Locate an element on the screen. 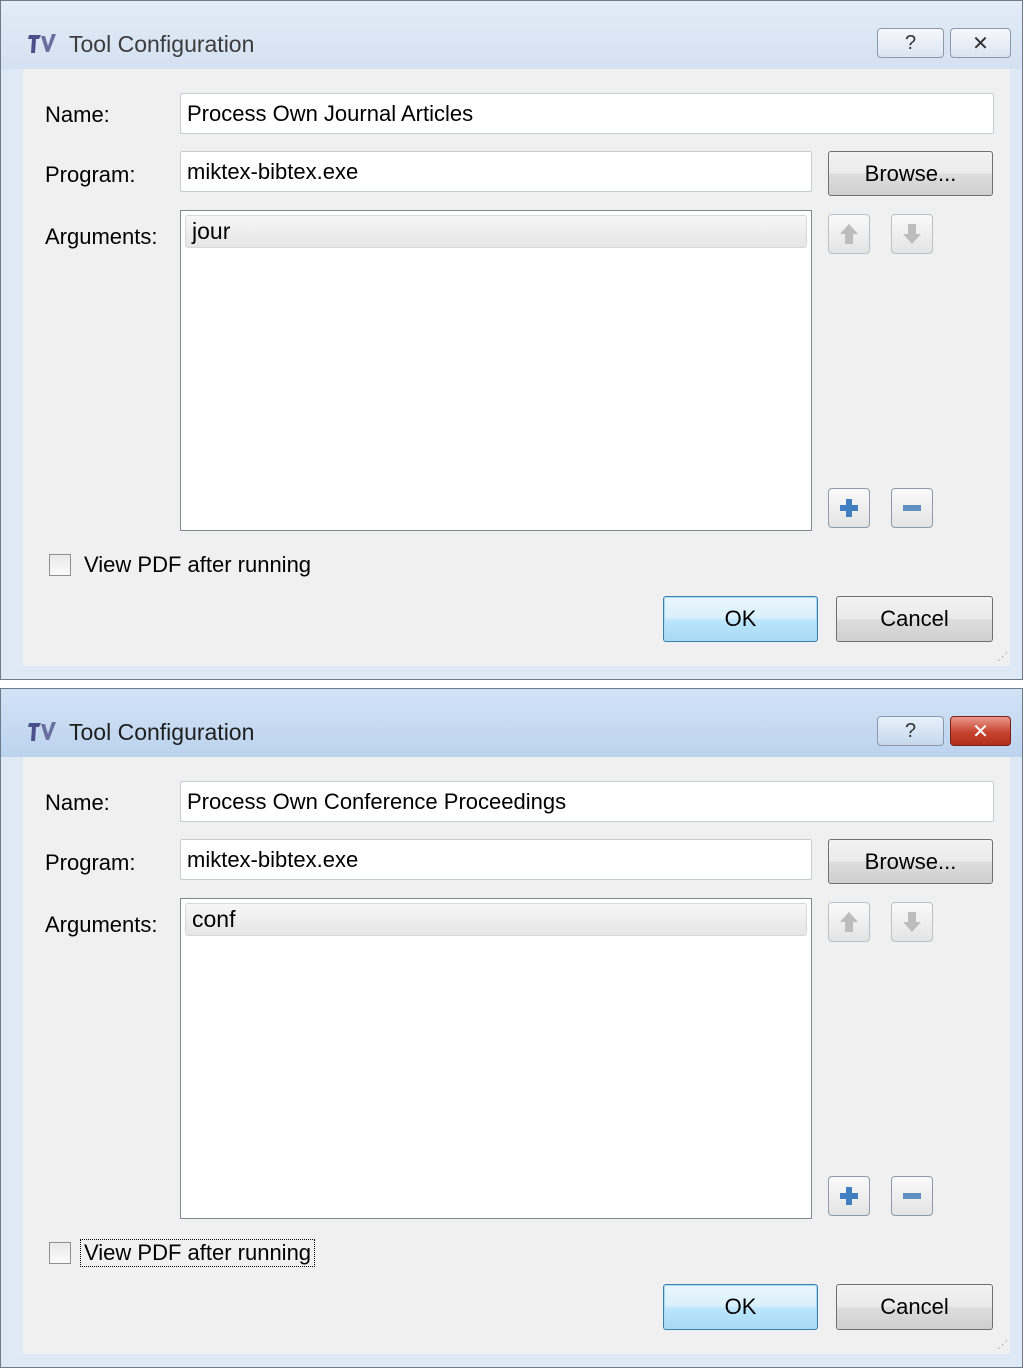 The image size is (1025, 1368). argument-item: jour is located at coordinates (496, 231).